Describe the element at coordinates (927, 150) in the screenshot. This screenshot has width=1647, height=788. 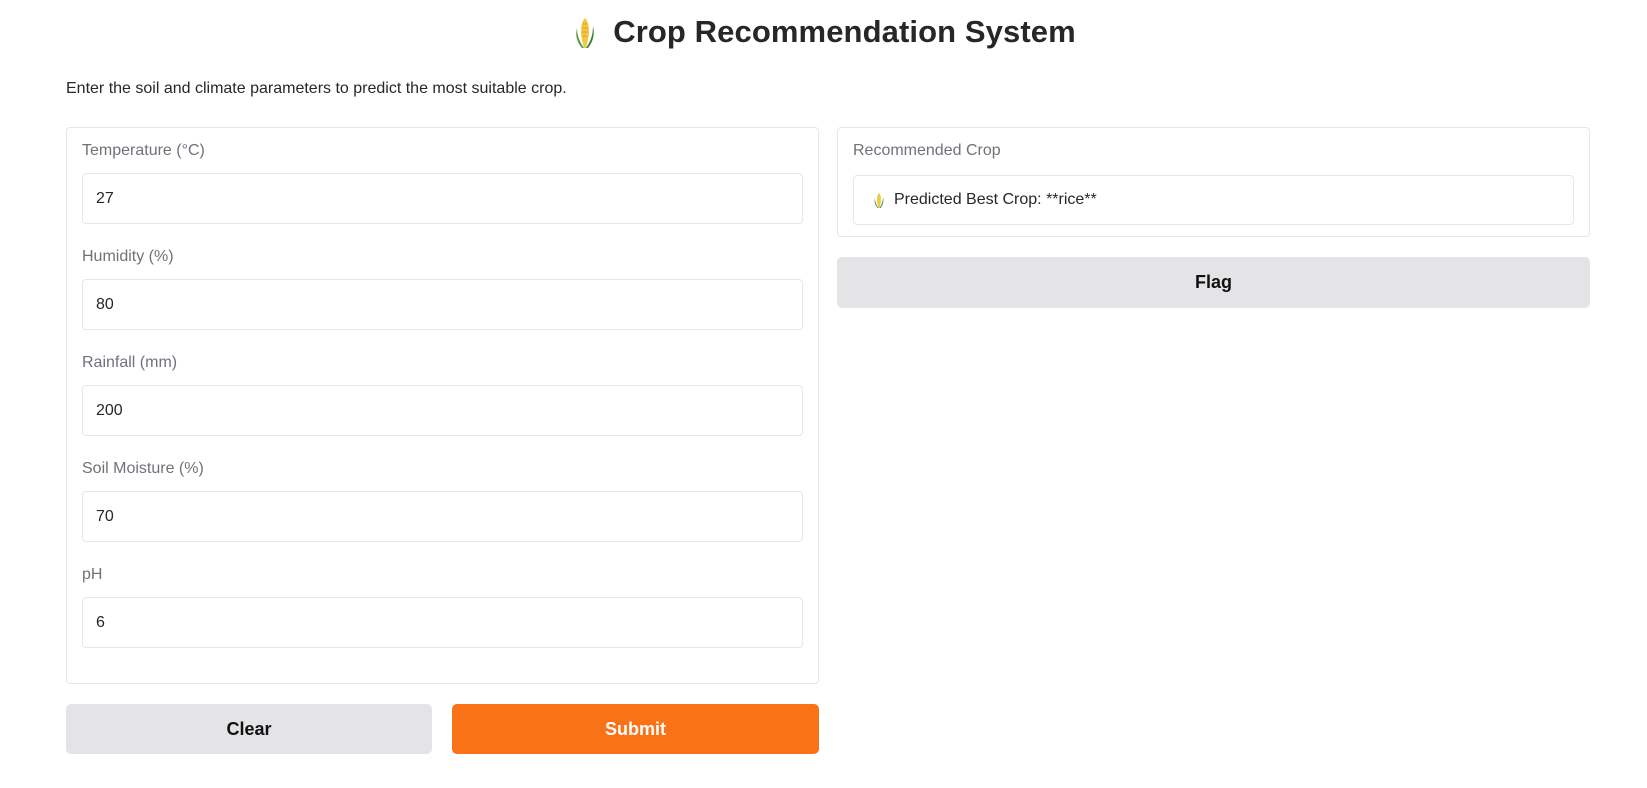
I see `recommended-crop-label: Recommended Crop` at that location.